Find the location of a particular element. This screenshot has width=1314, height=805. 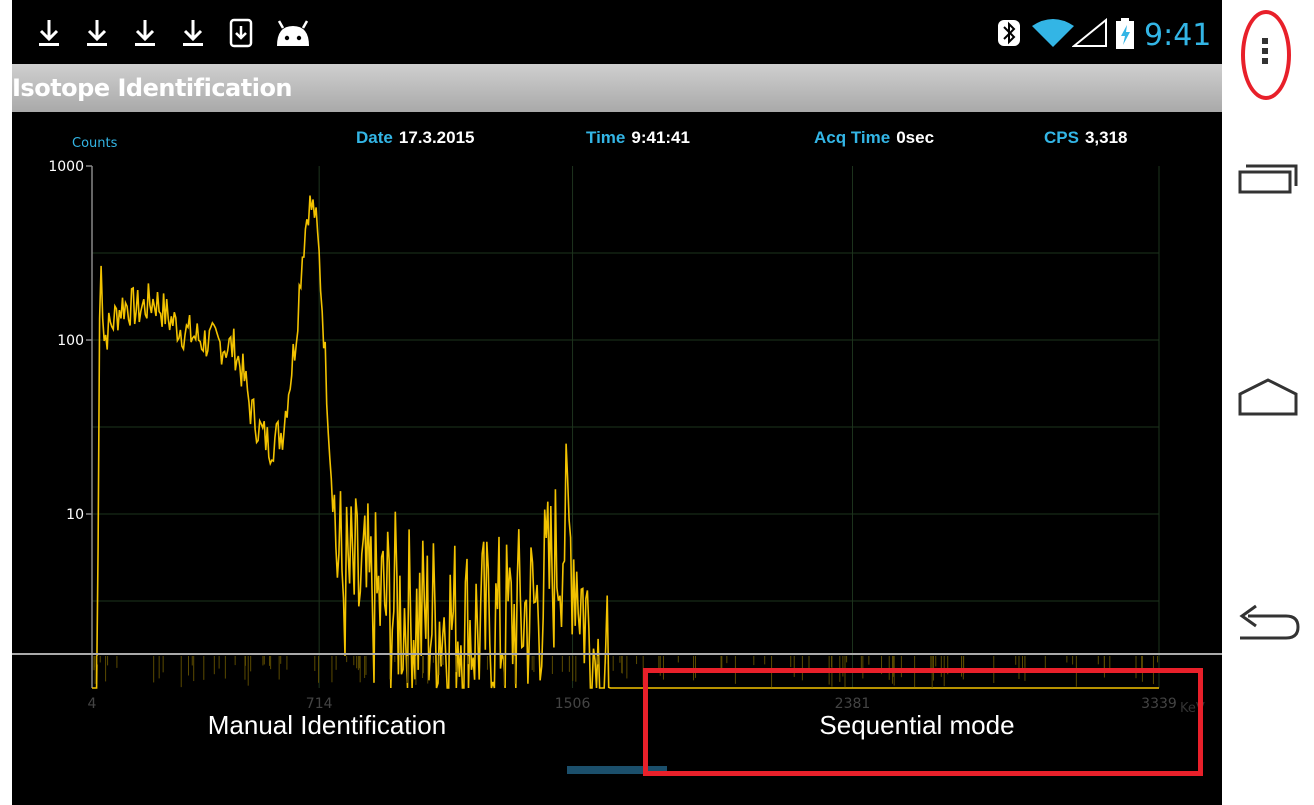

bluetooth-icon is located at coordinates (1009, 33).